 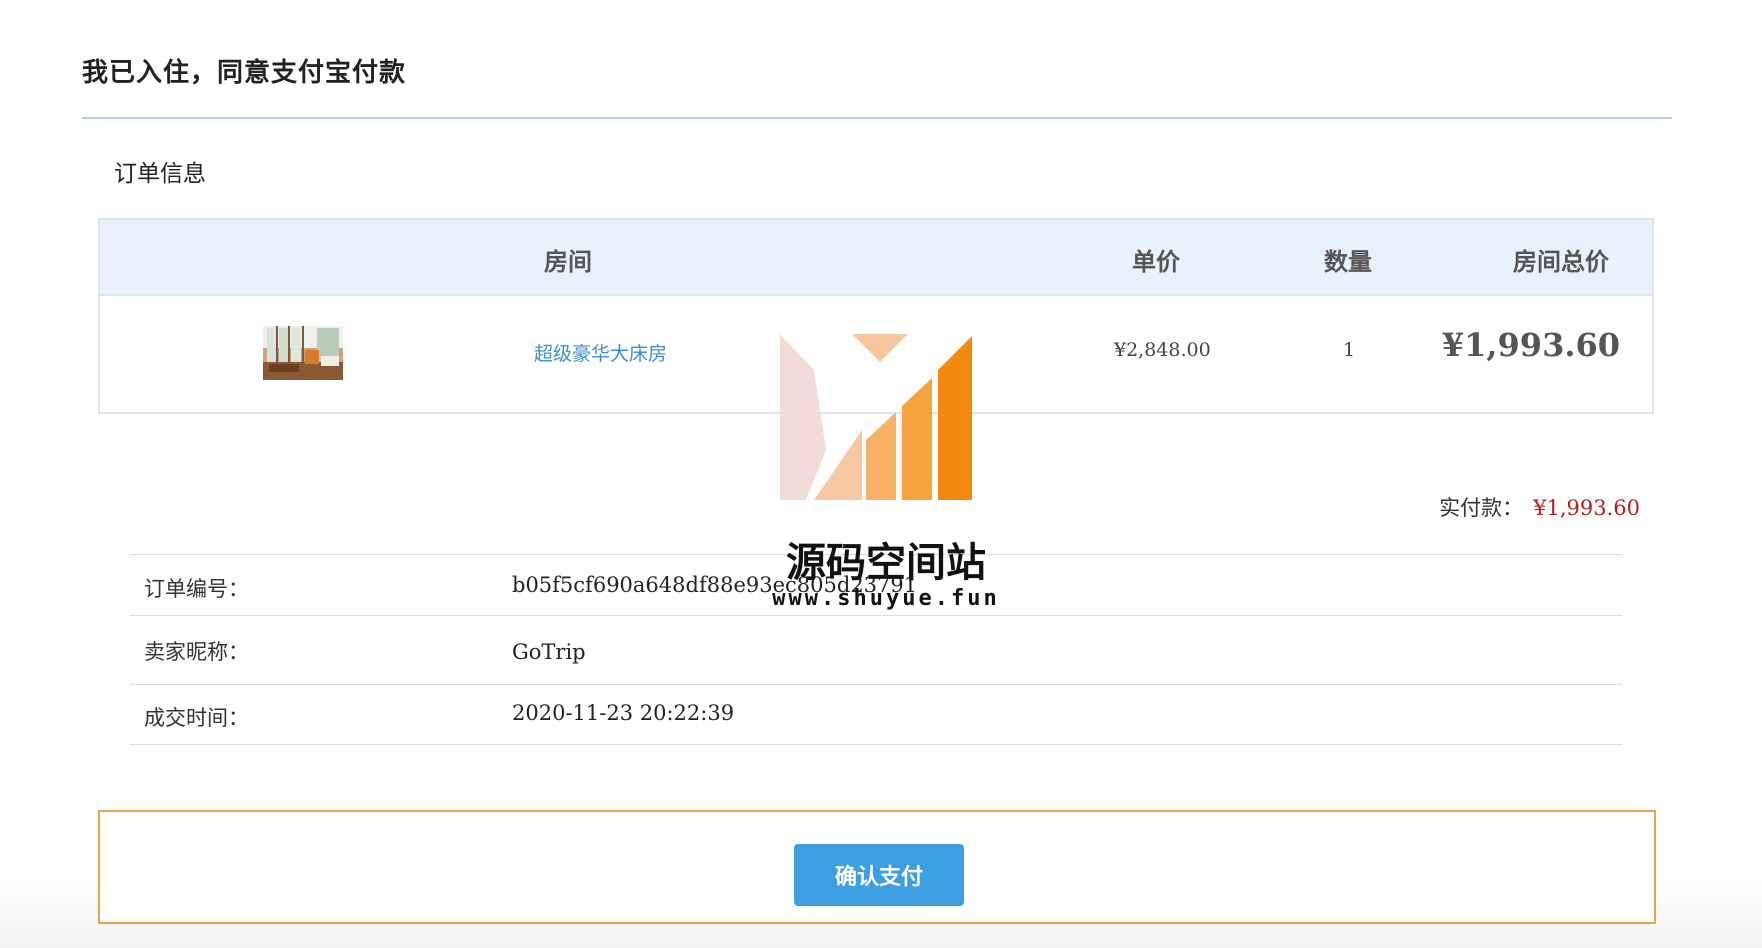 I want to click on unit-price-cell: ¥2,848.00, so click(x=1162, y=350).